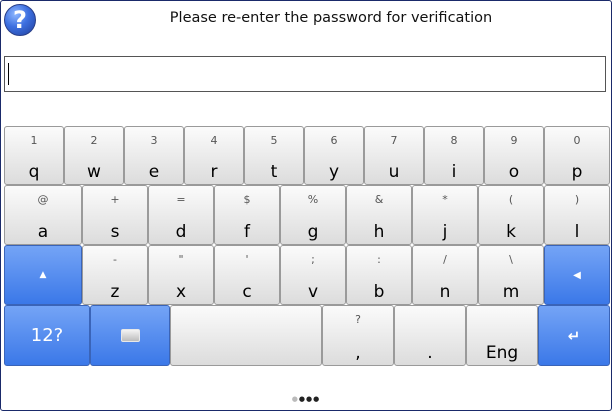 This screenshot has height=412, width=613. Describe the element at coordinates (181, 215) in the screenshot. I see `key-d: = d` at that location.